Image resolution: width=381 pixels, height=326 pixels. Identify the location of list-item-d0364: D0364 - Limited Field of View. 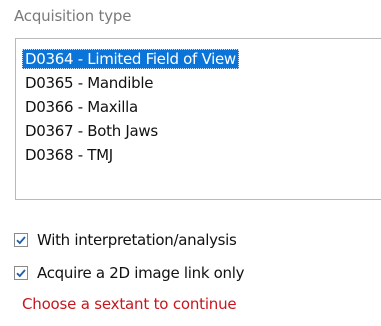
(130, 59).